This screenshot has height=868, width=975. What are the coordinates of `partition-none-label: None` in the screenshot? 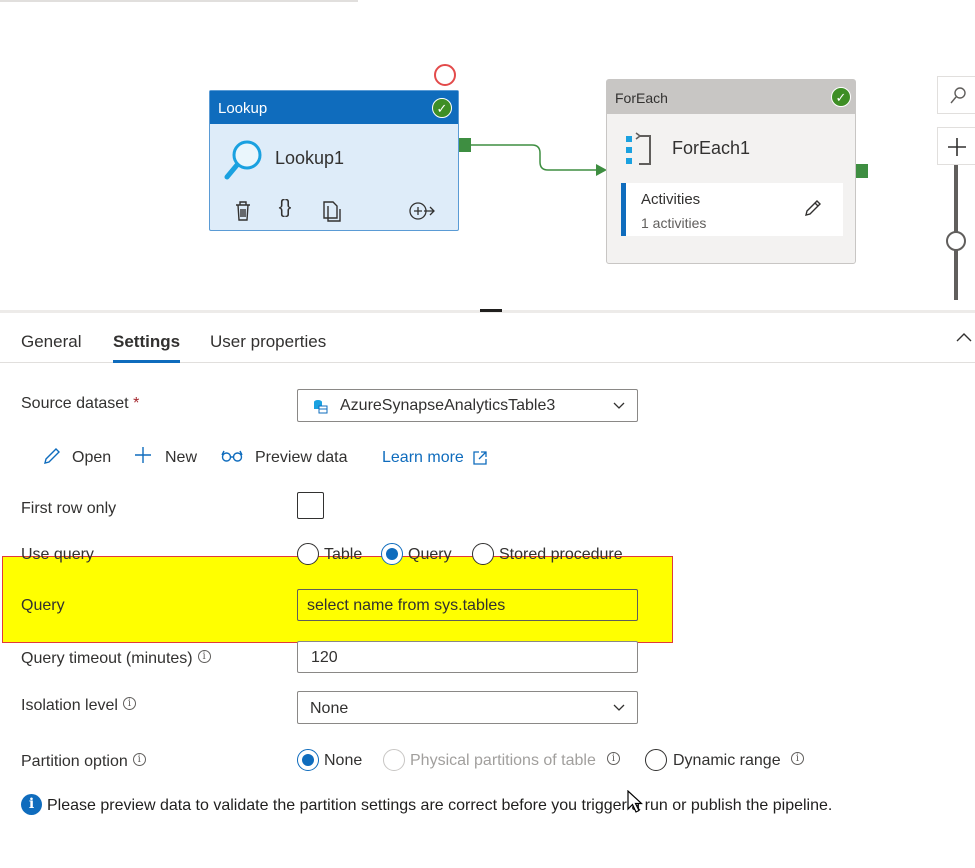 It's located at (343, 760).